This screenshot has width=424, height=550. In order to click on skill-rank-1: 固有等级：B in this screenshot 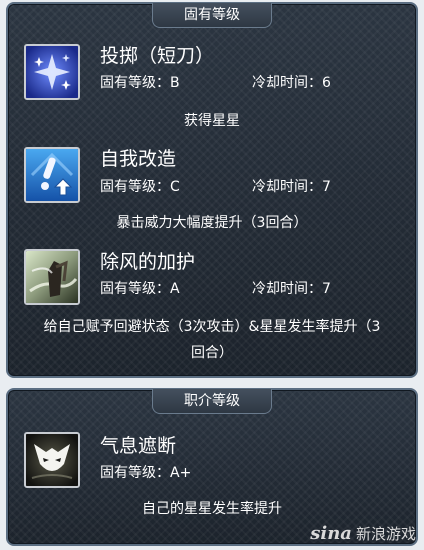, I will do `click(140, 83)`.